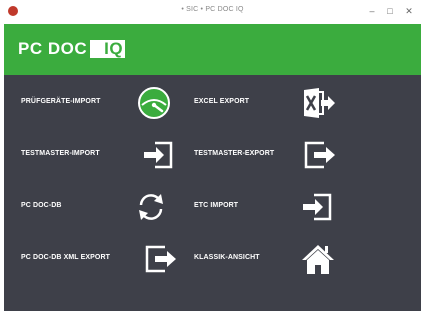 The width and height of the screenshot is (425, 311). I want to click on menu-item-testmaster-import: TESTMASTER-IMPORT, so click(97, 155).